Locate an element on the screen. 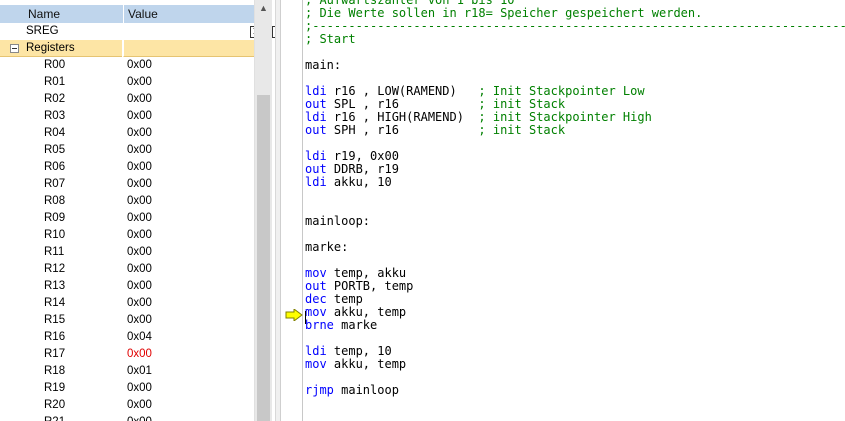 The width and height of the screenshot is (845, 421). registers-group-label: Registers is located at coordinates (50, 48).